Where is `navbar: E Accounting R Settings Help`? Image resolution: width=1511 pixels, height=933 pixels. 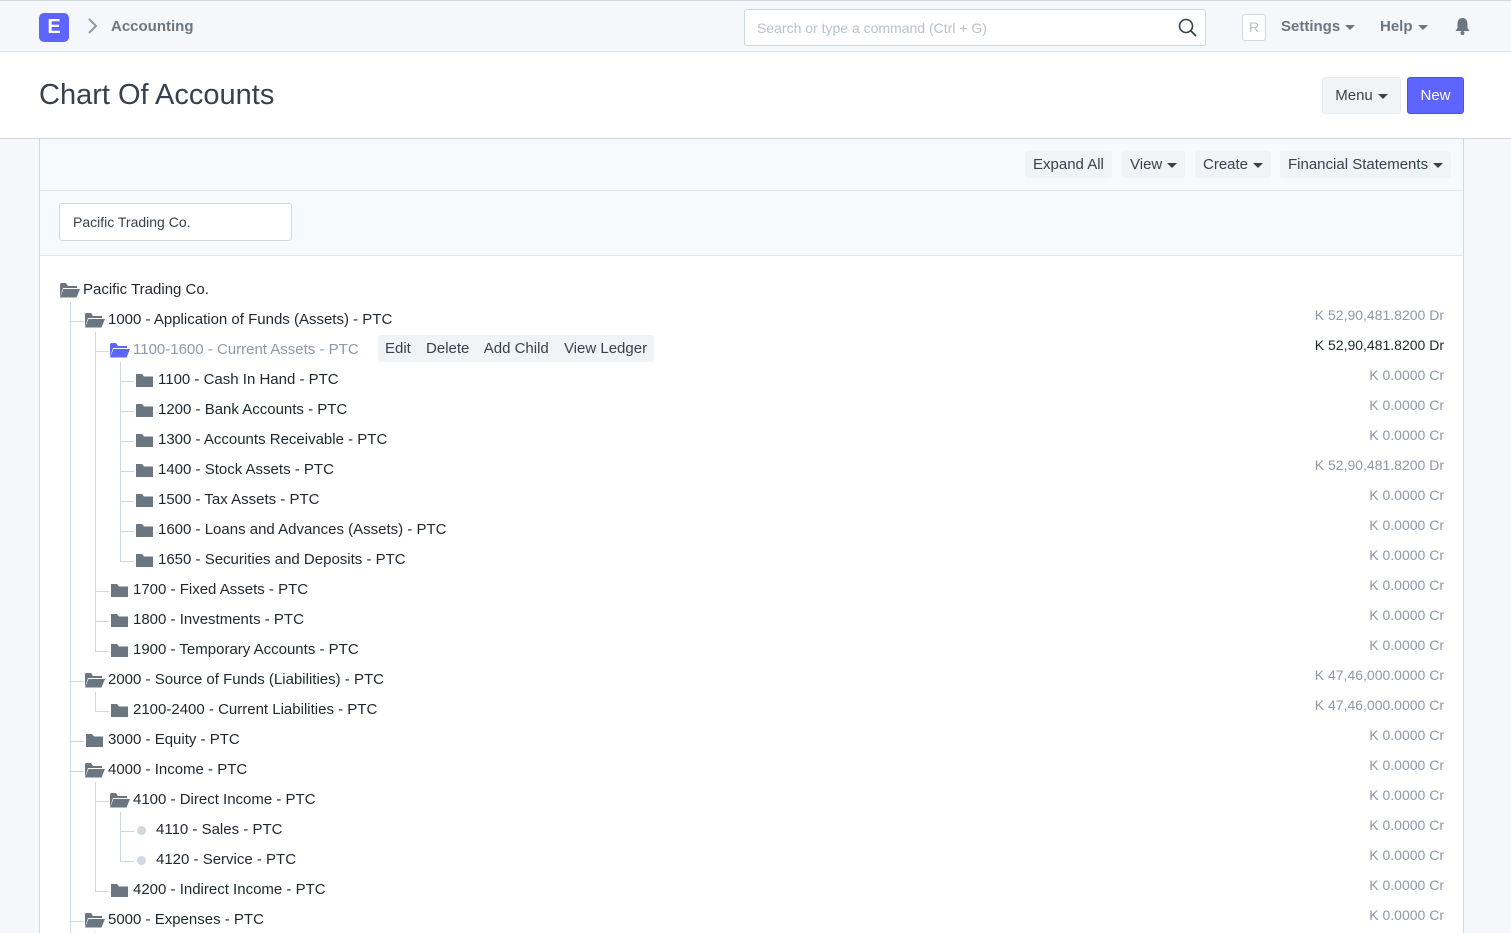 navbar: E Accounting R Settings Help is located at coordinates (755, 26).